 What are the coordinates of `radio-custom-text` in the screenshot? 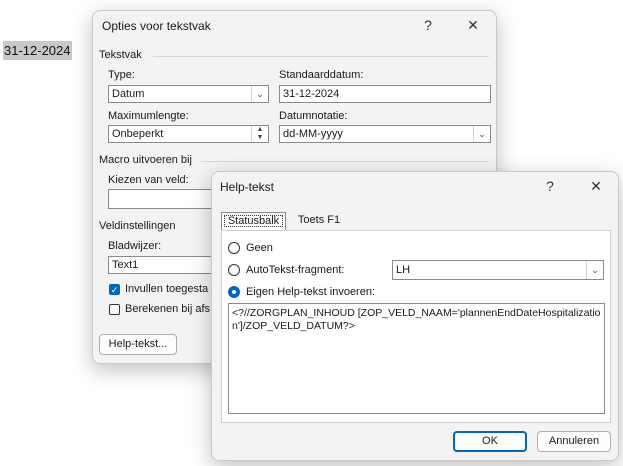 It's located at (234, 292).